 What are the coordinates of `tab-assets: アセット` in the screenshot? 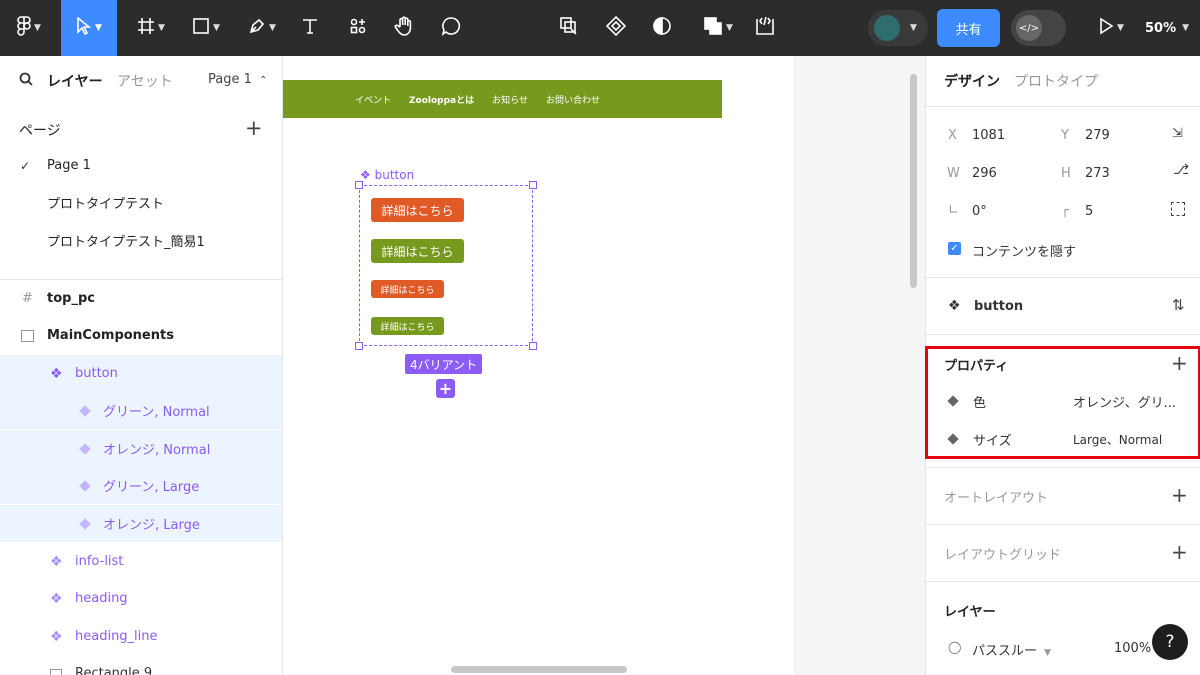 It's located at (145, 81).